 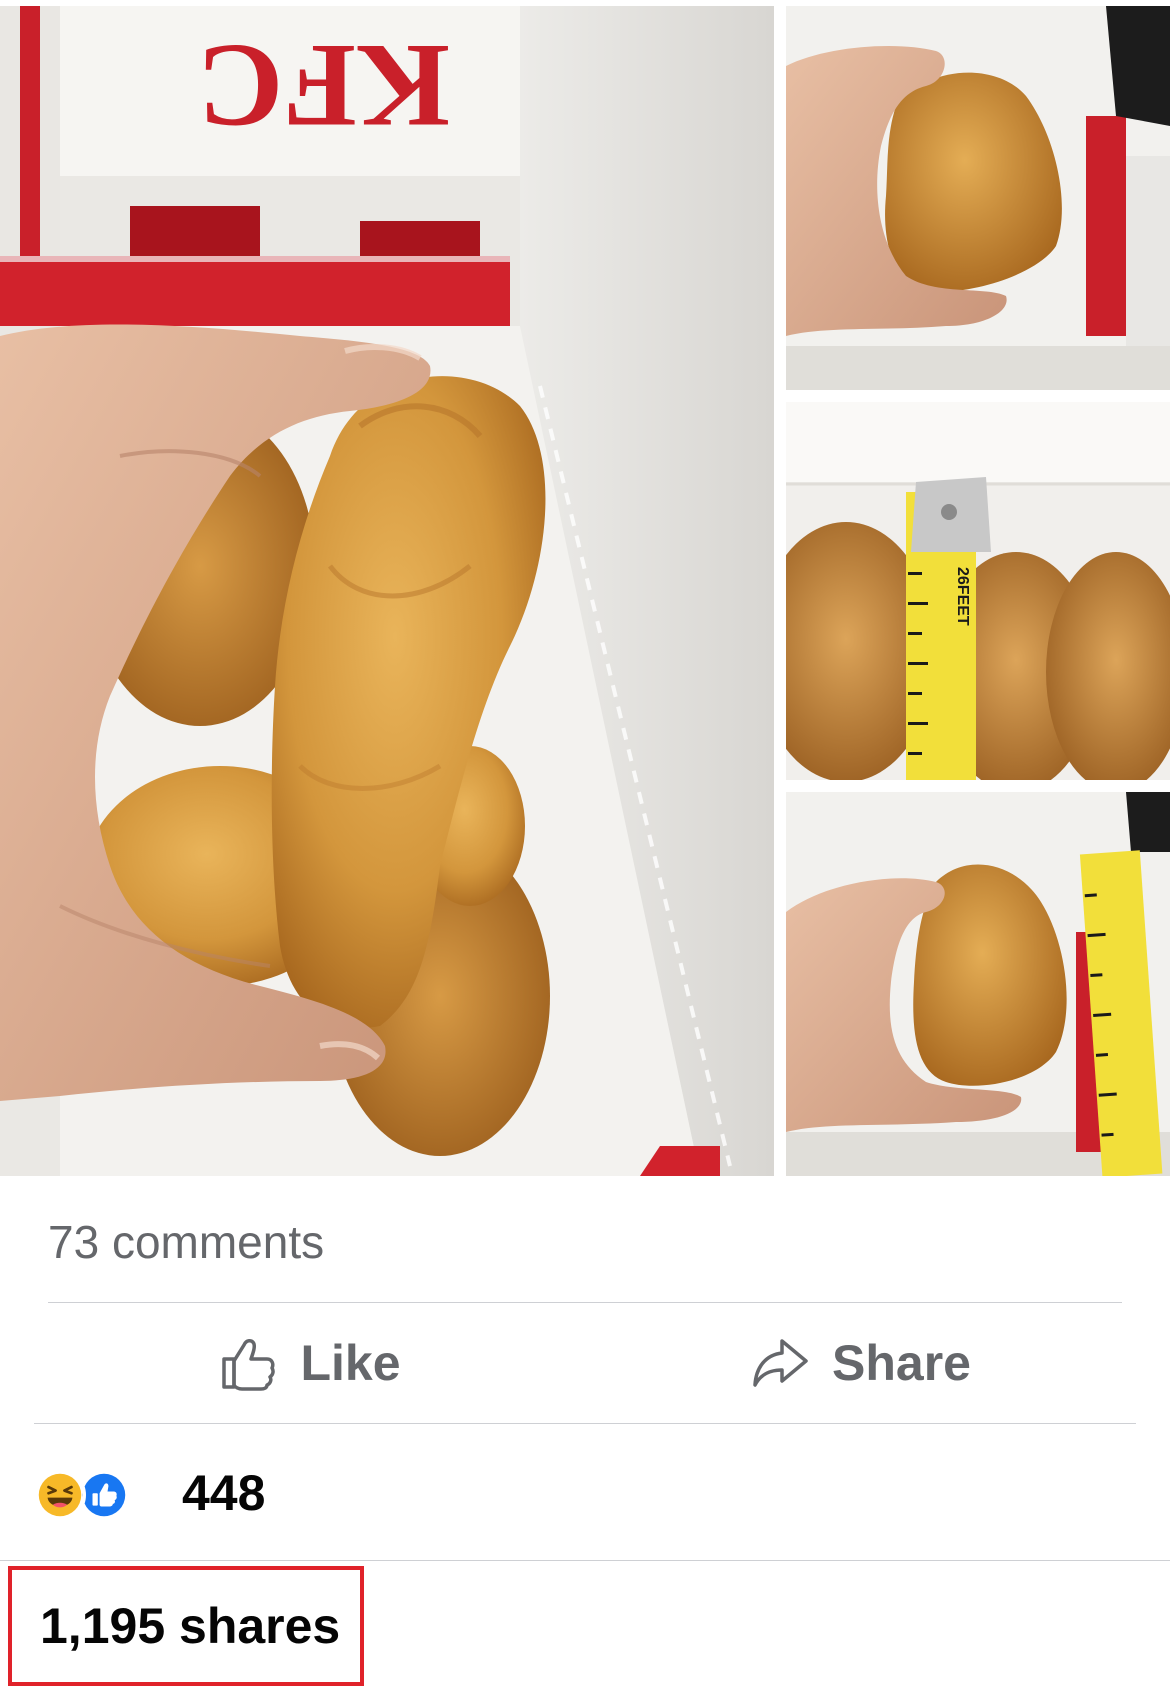 I want to click on reaction-icons, so click(x=84, y=1493).